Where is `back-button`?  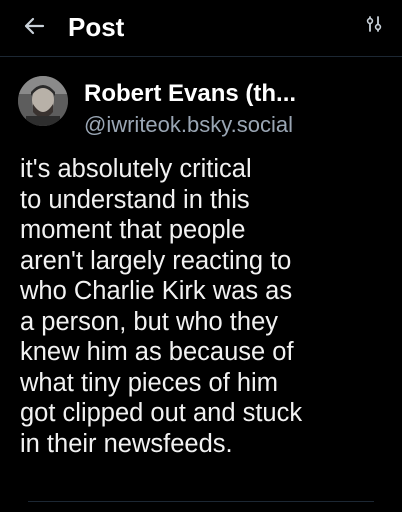 back-button is located at coordinates (34, 28).